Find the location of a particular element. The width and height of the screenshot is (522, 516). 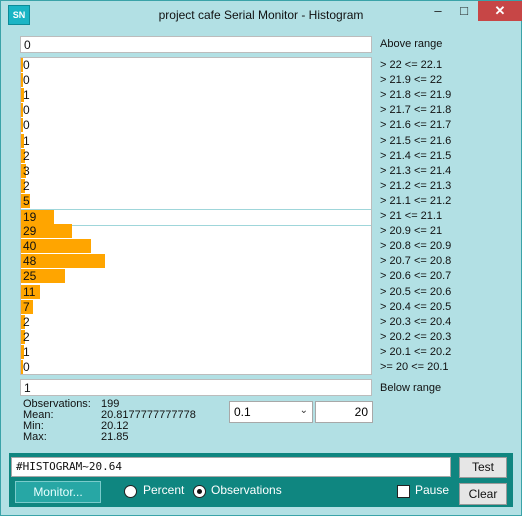

histogram-bin-count: 19 is located at coordinates (30, 217).